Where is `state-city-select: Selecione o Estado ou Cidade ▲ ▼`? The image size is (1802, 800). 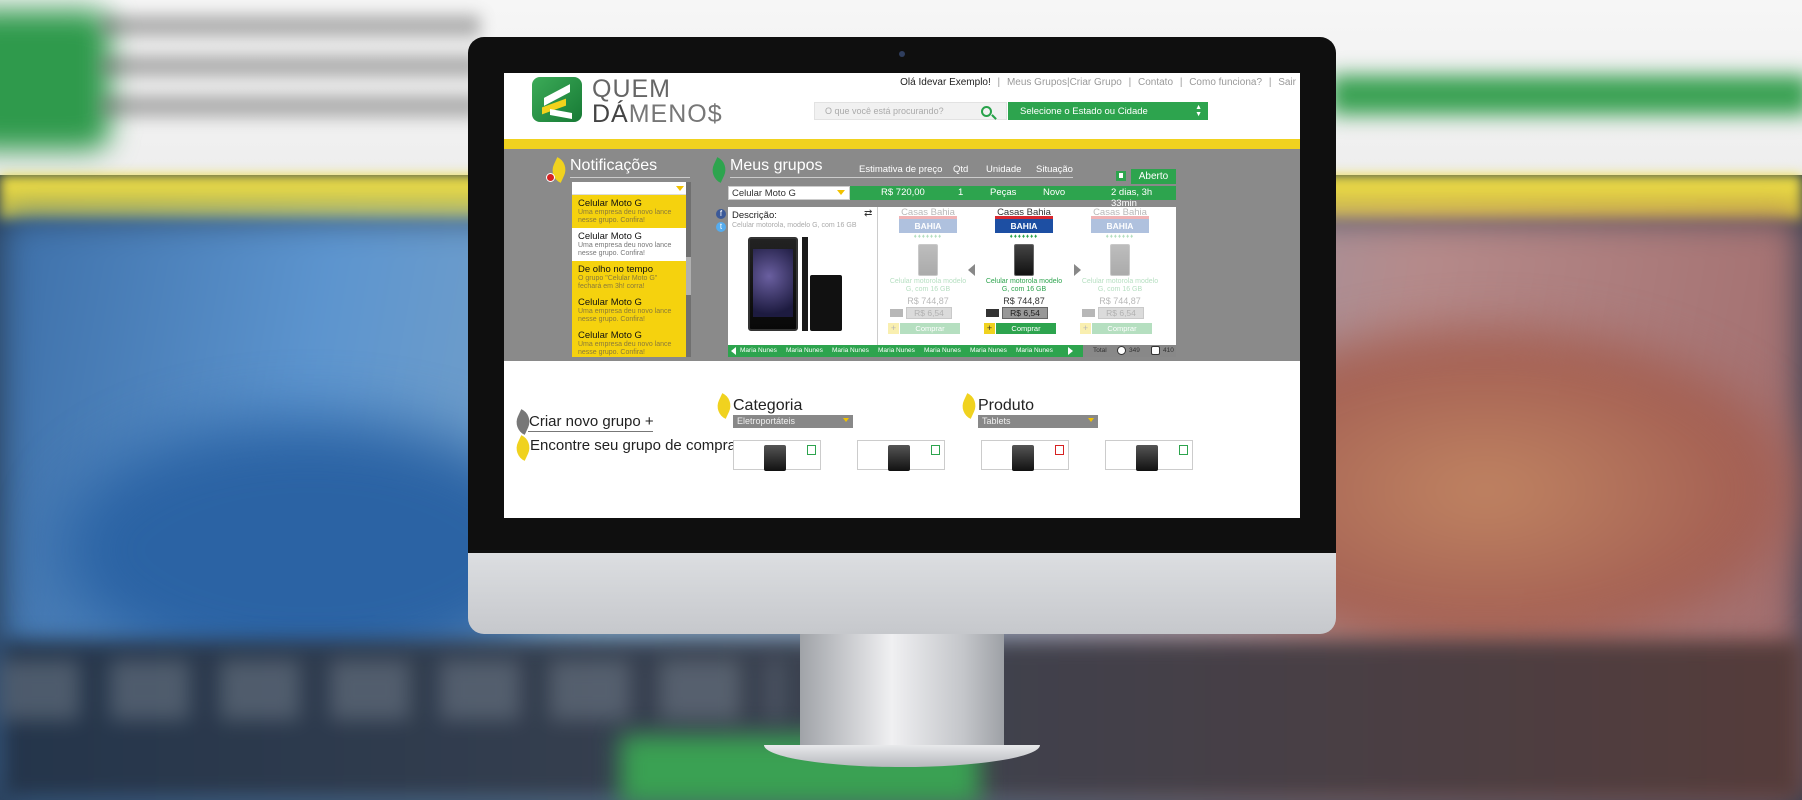
state-city-select: Selecione o Estado ou Cidade ▲ ▼ is located at coordinates (1108, 111).